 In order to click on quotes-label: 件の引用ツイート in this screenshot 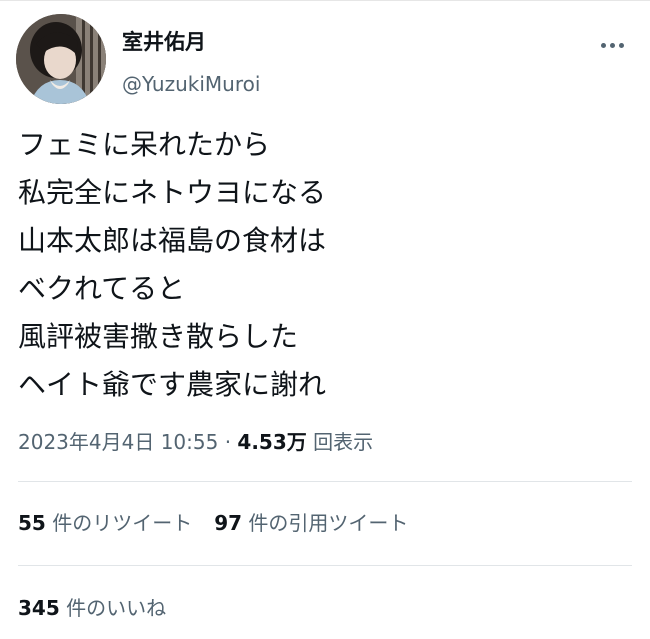, I will do `click(328, 523)`.